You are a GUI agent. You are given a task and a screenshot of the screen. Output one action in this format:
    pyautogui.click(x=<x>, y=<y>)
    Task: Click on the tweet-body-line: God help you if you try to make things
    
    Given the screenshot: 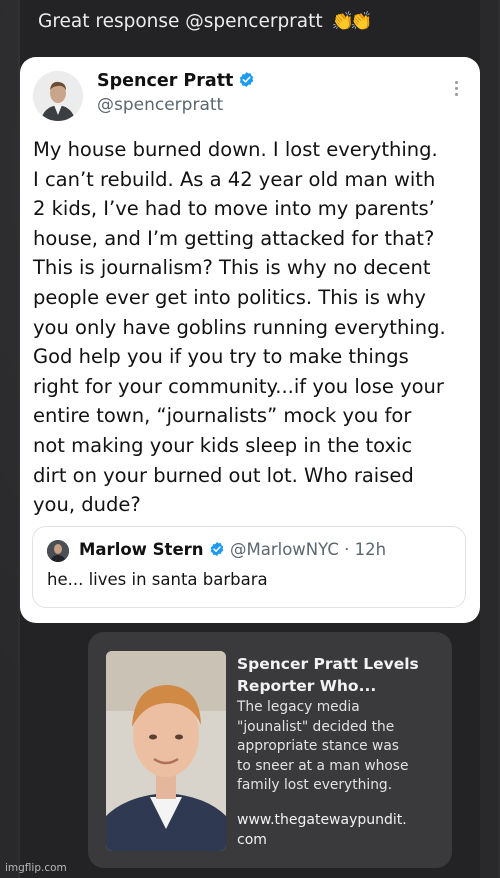 What is the action you would take?
    pyautogui.click(x=221, y=357)
    